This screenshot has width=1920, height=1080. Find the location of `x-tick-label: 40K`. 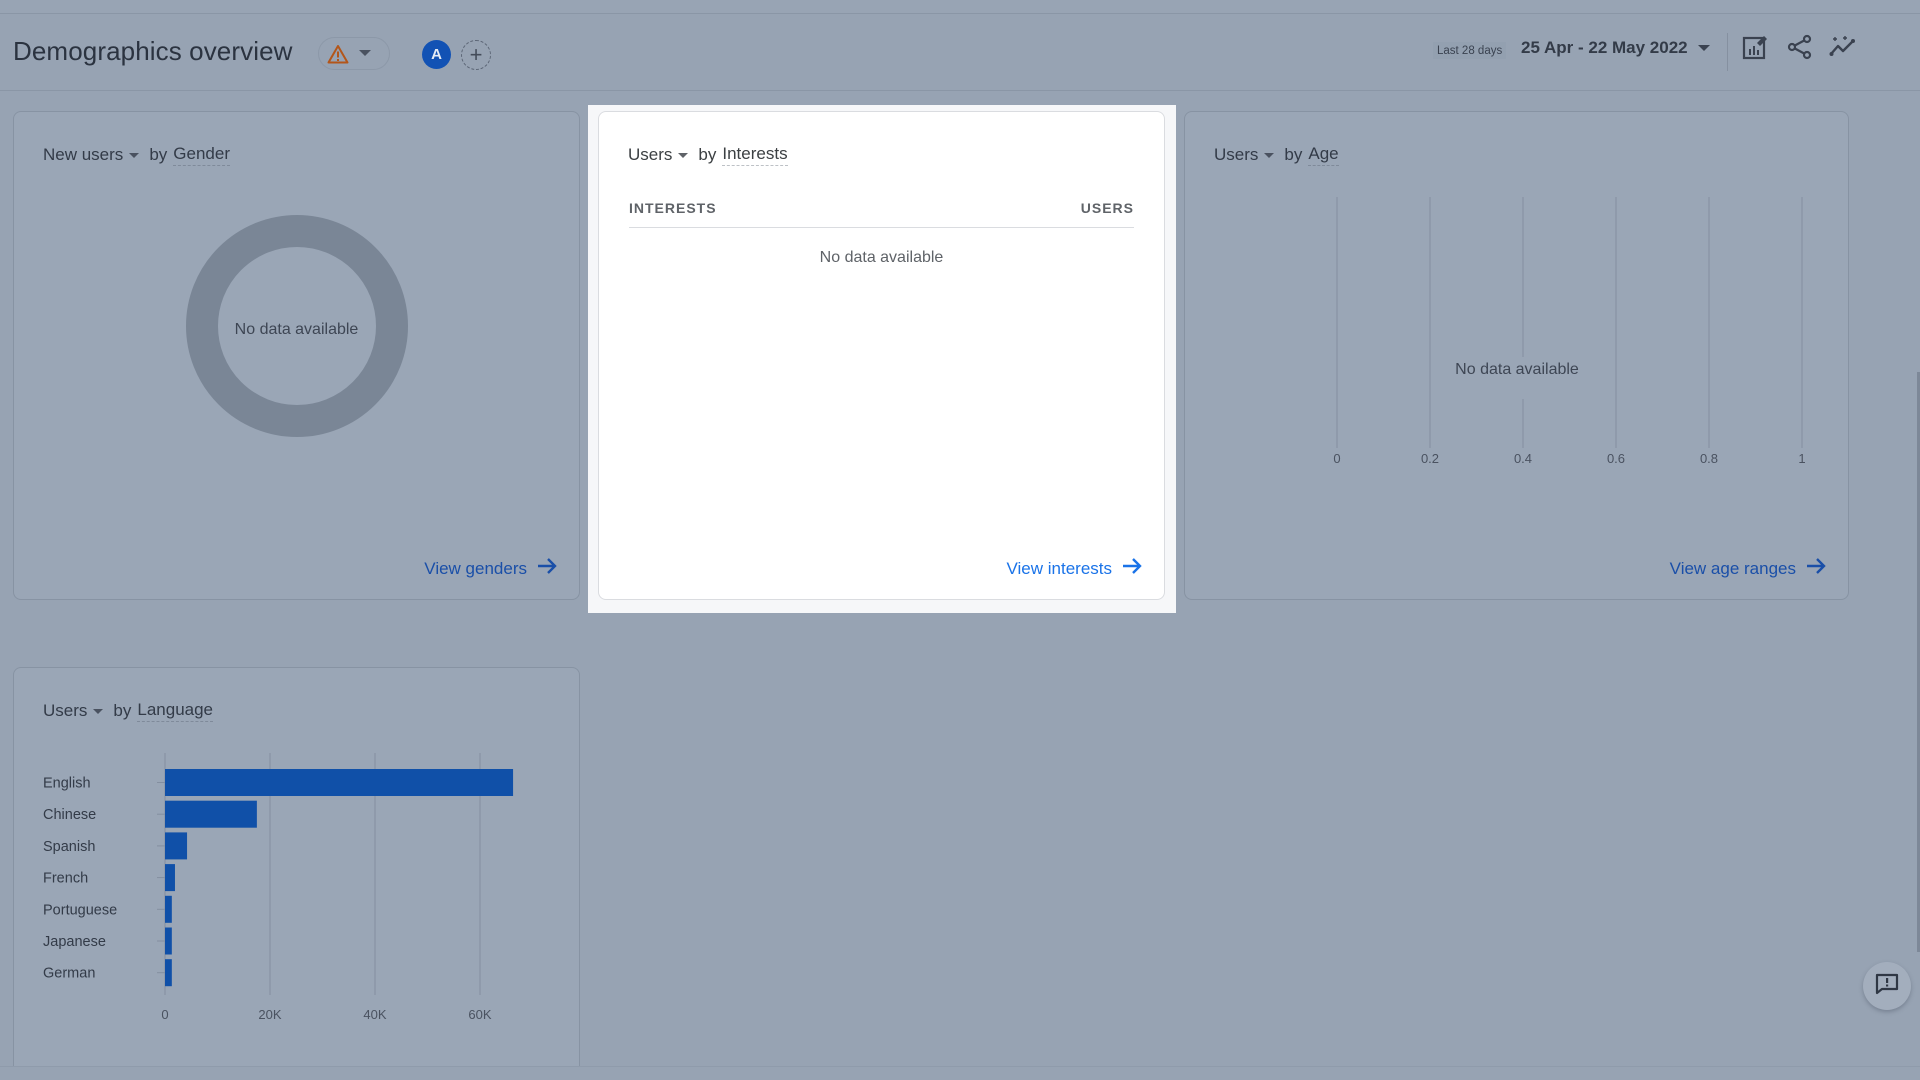

x-tick-label: 40K is located at coordinates (374, 1014).